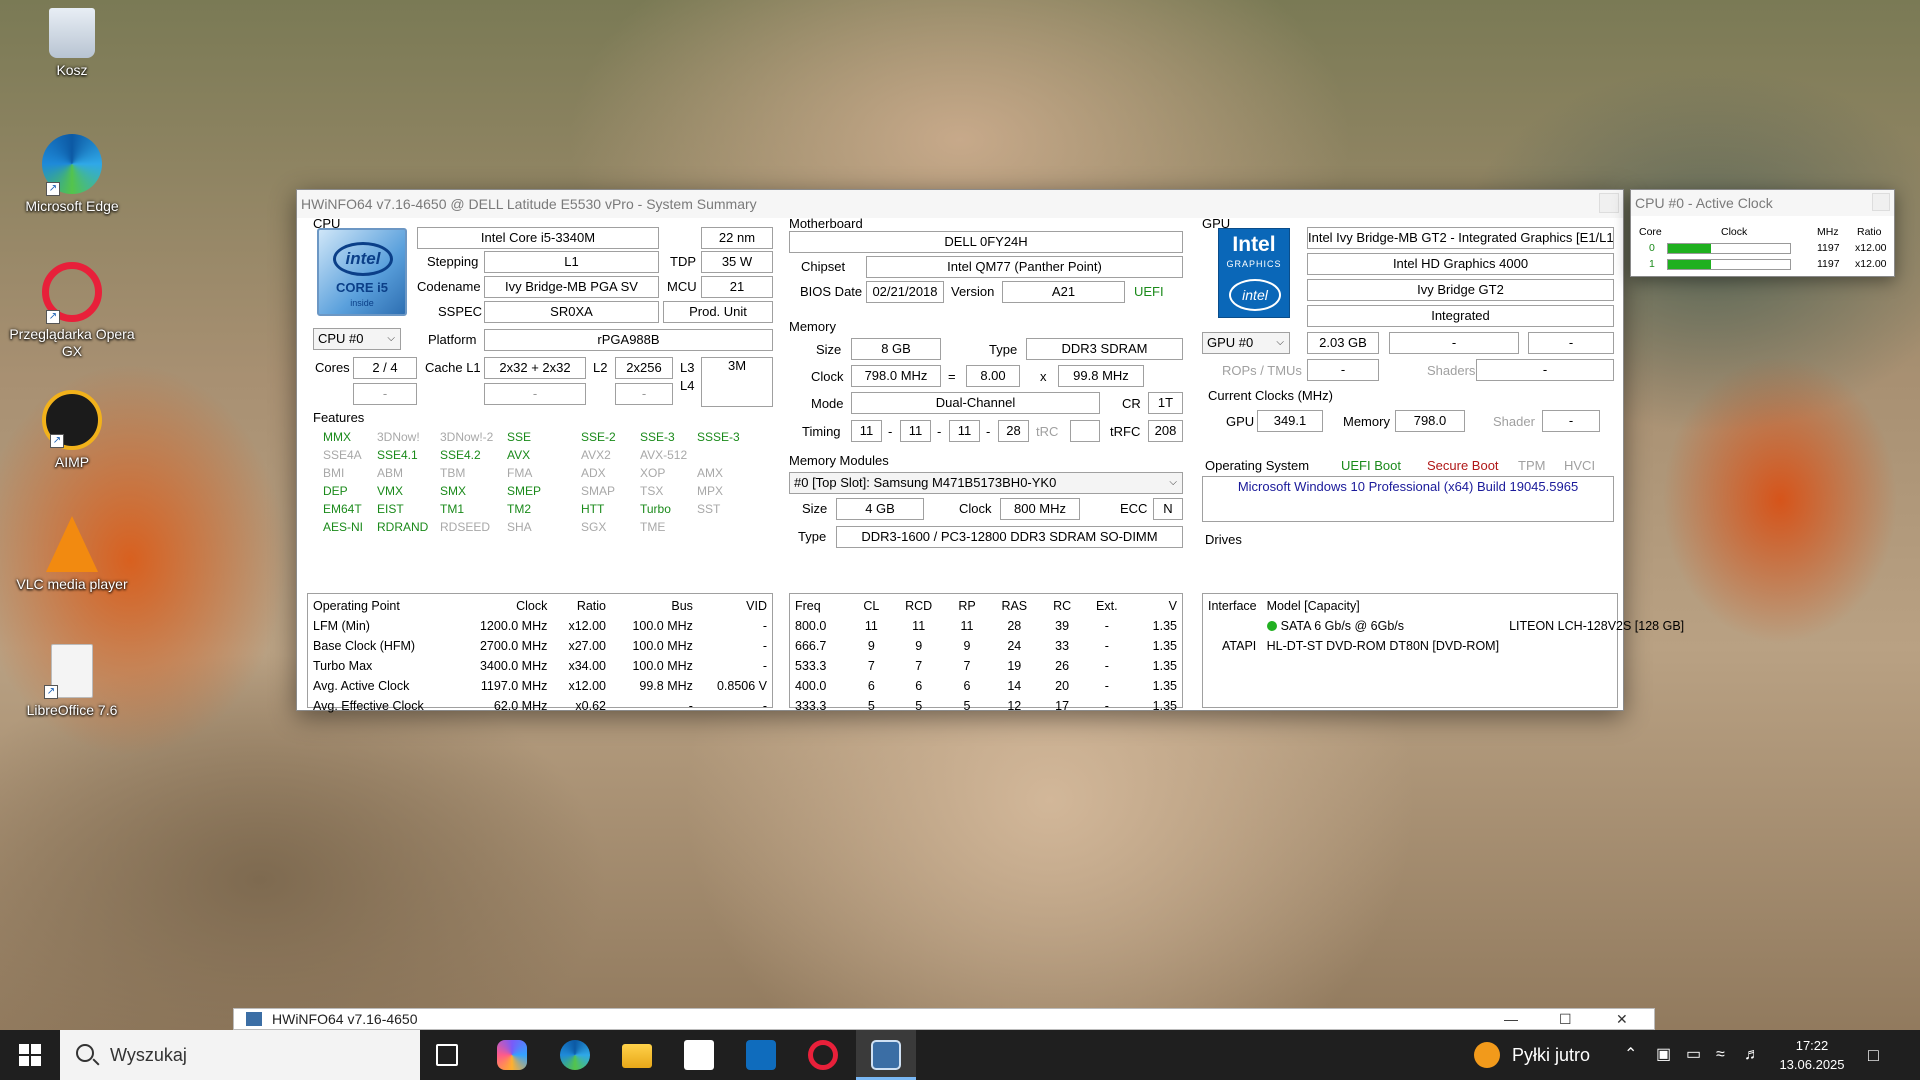  I want to click on taskbar-search: Wyszukaj, so click(240, 1055).